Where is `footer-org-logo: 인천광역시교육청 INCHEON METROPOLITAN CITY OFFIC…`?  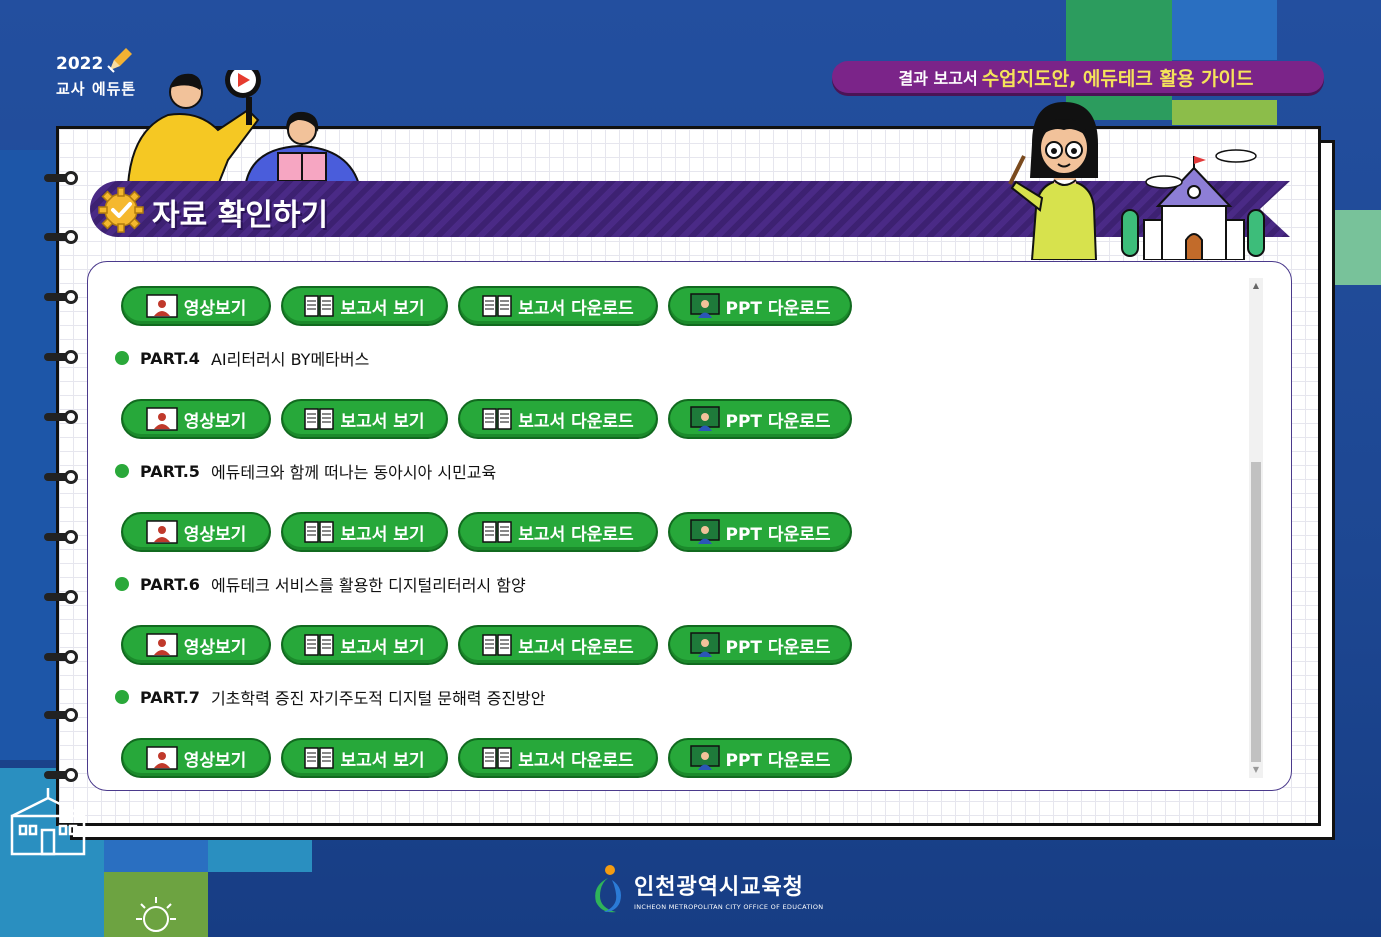 footer-org-logo: 인천광역시교육청 INCHEON METROPOLITAN CITY OFFIC… is located at coordinates (706, 890).